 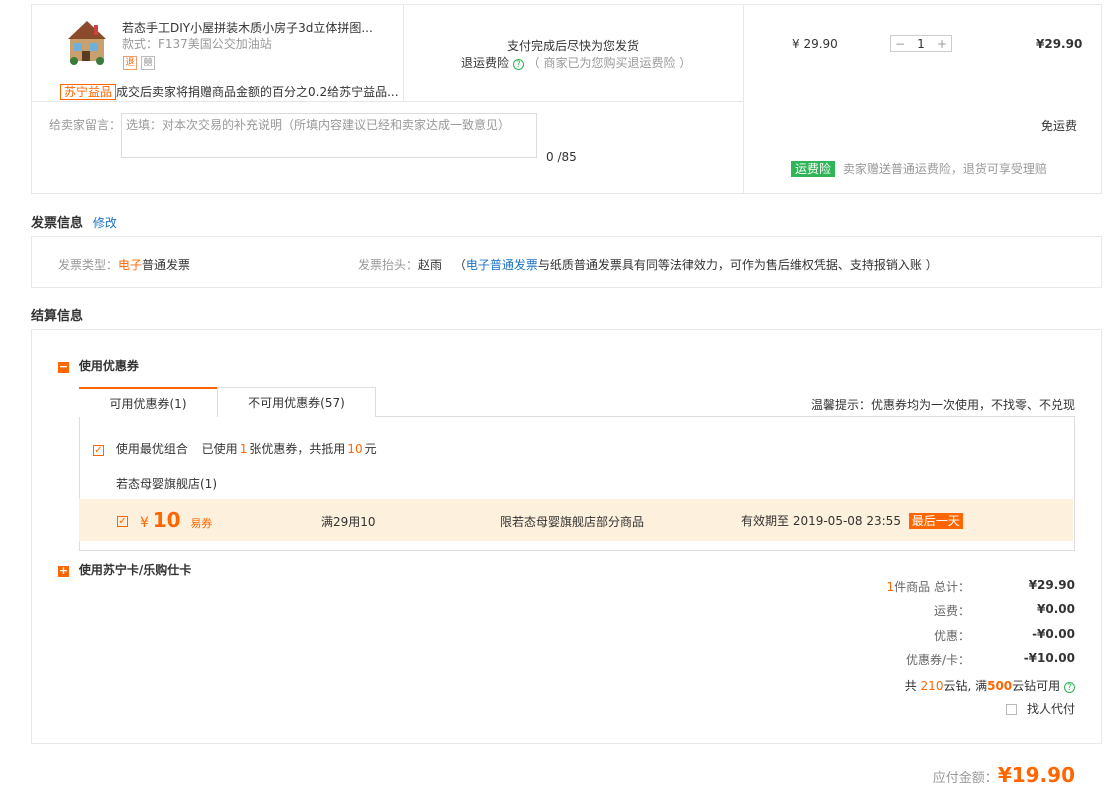 I want to click on ship-note: 支付完成后尽快为您发货, so click(x=573, y=46).